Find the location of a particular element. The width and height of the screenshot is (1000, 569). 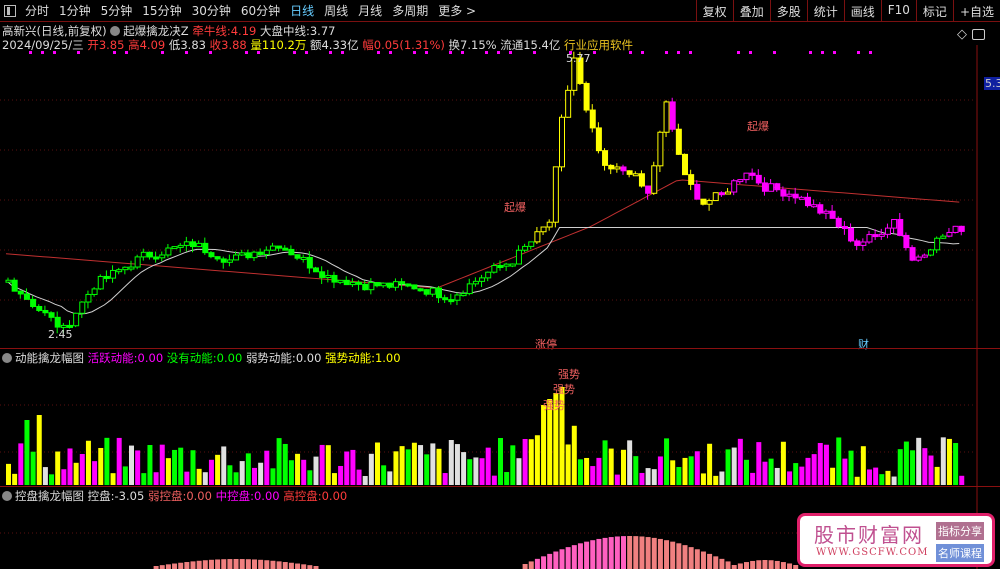

diamond-icon: ◇ is located at coordinates (962, 34).